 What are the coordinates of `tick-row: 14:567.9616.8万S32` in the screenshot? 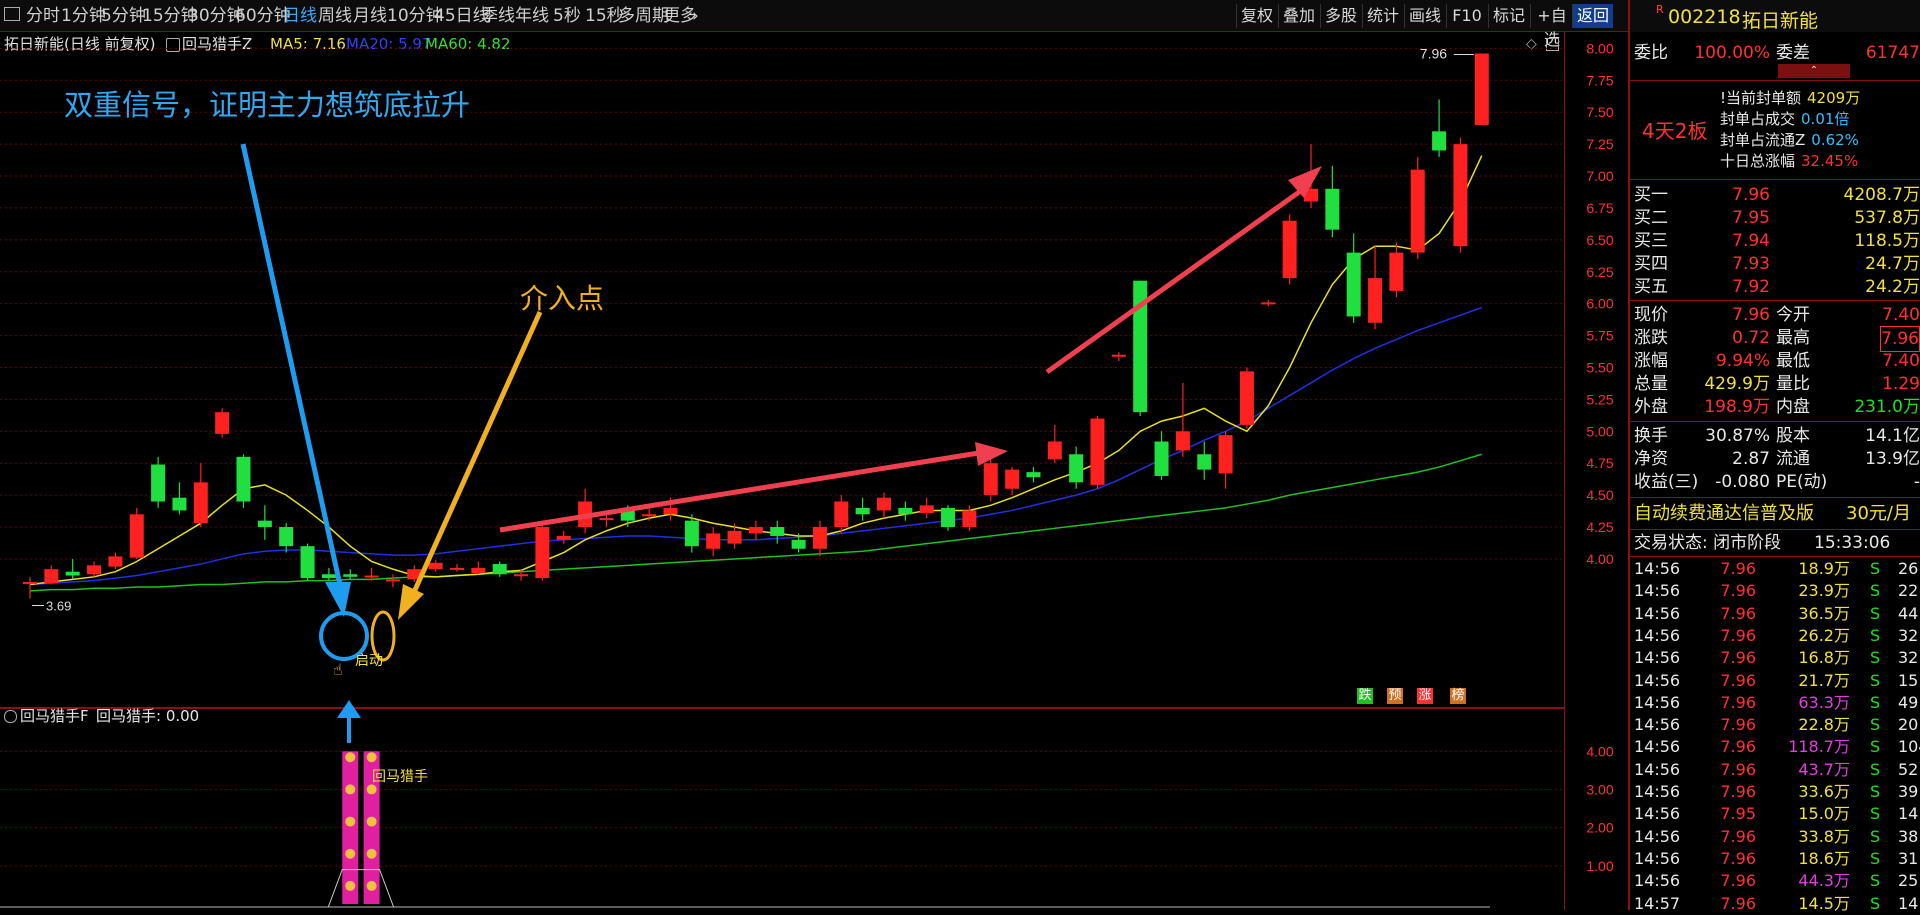 It's located at (1775, 658).